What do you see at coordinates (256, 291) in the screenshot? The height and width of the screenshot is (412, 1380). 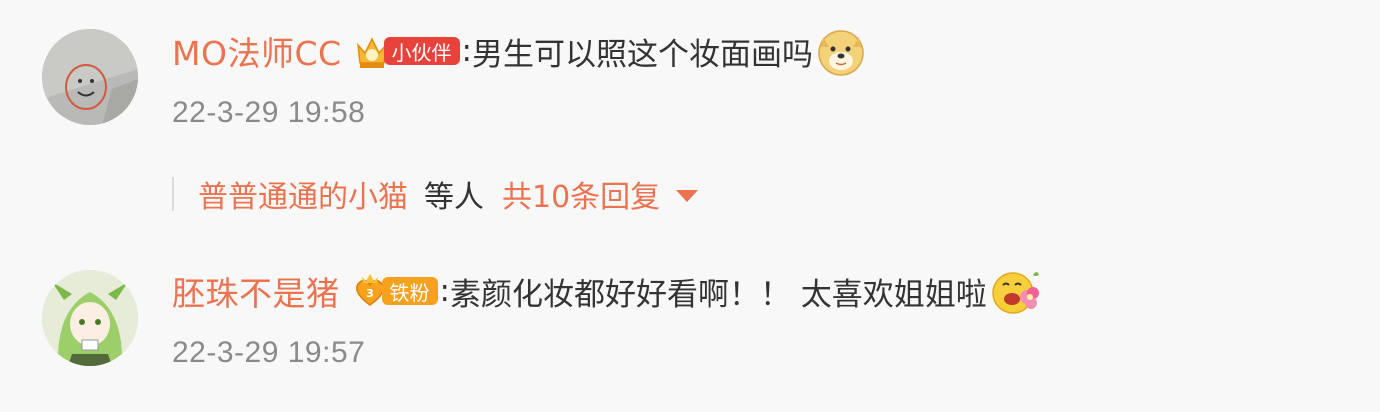 I see `username: 胚珠不是猪` at bounding box center [256, 291].